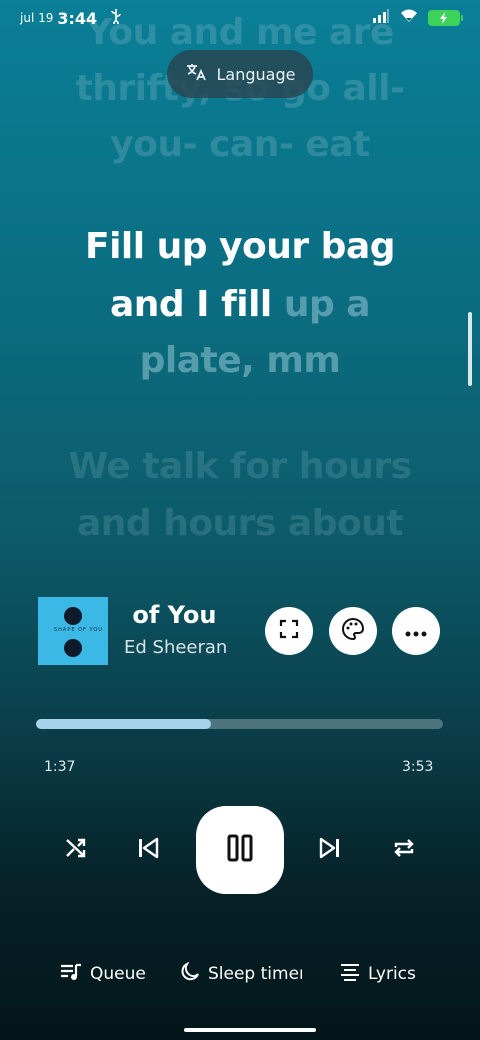  I want to click on usb-icon, so click(116, 18).